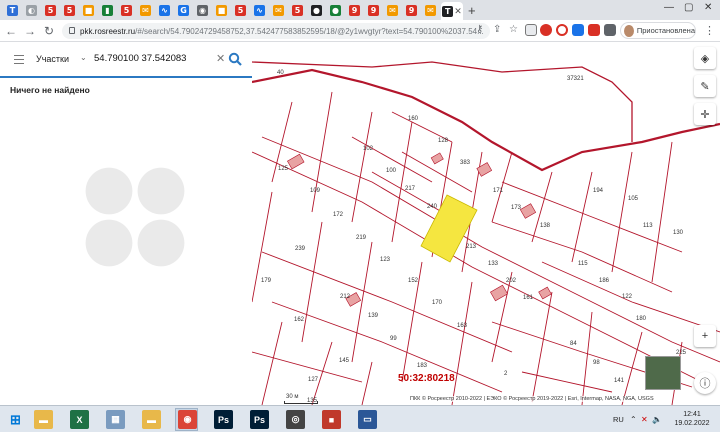  Describe the element at coordinates (301, 402) in the screenshot. I see `scale-bar` at that location.